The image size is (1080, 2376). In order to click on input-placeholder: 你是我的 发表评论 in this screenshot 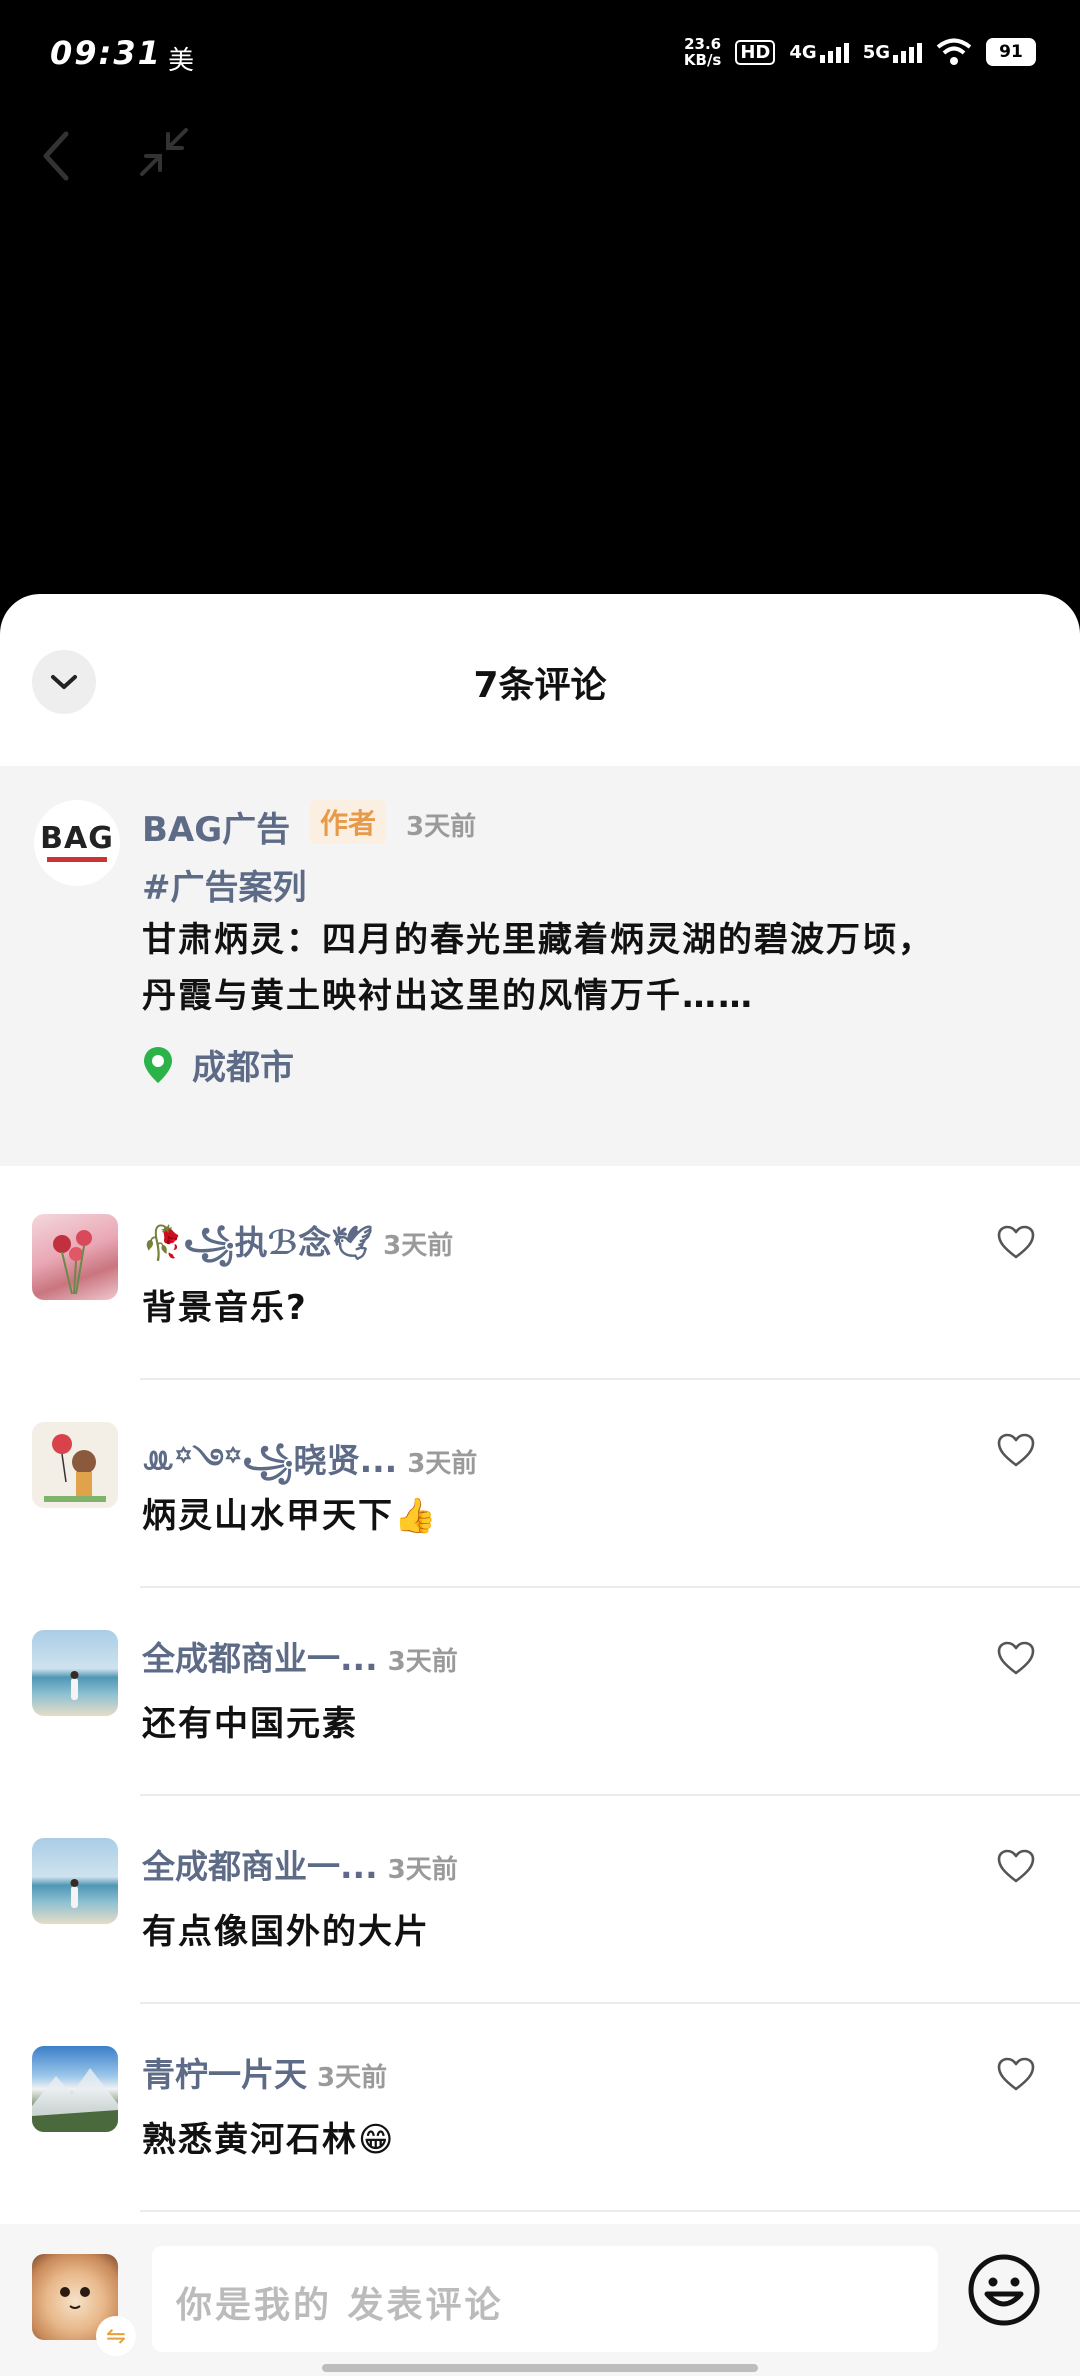, I will do `click(340, 2305)`.